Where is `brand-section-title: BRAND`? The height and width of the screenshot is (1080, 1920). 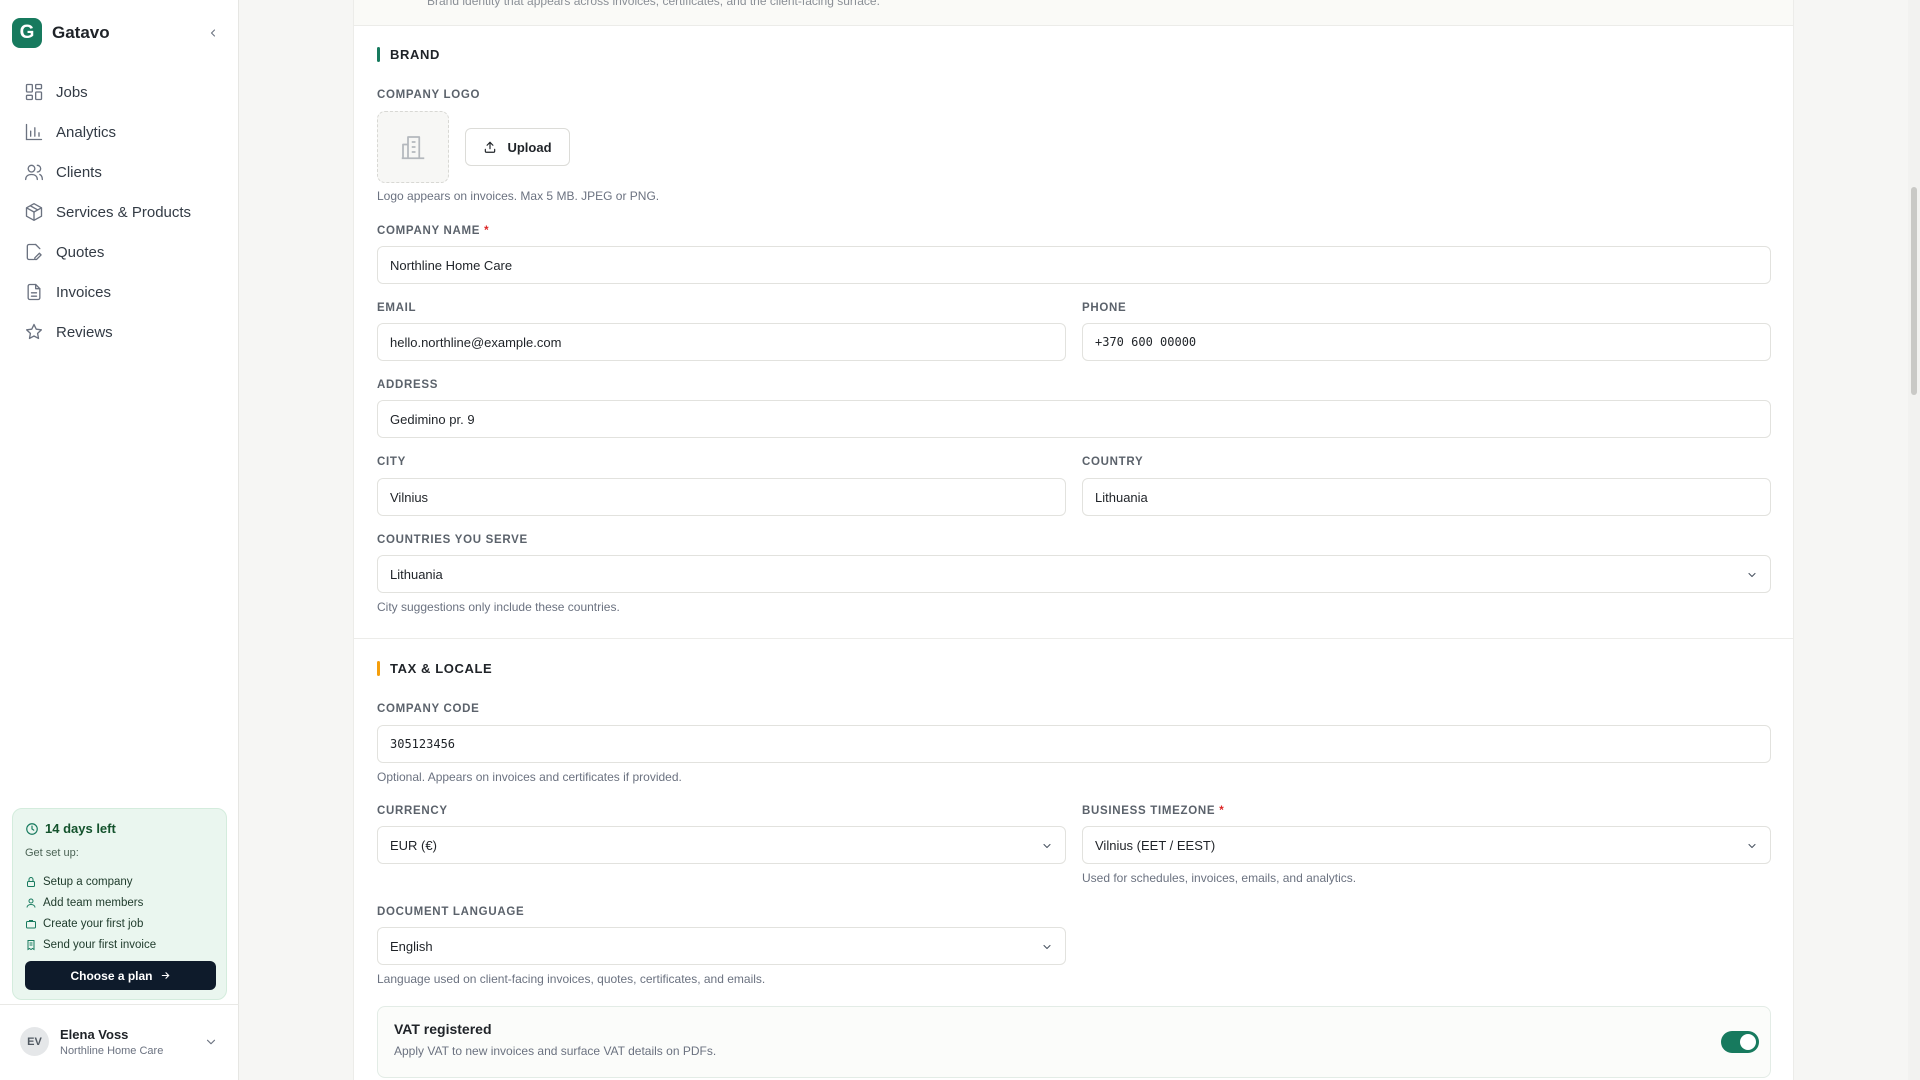 brand-section-title: BRAND is located at coordinates (415, 54).